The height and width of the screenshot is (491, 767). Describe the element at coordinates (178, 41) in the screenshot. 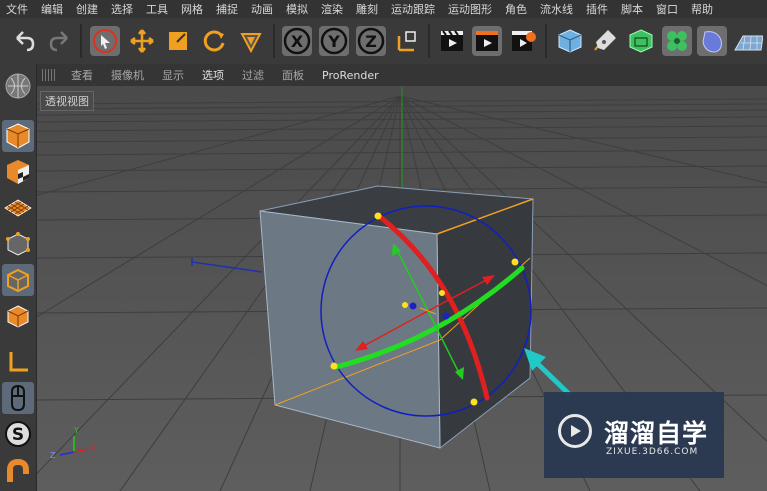

I see `scale-icon` at that location.